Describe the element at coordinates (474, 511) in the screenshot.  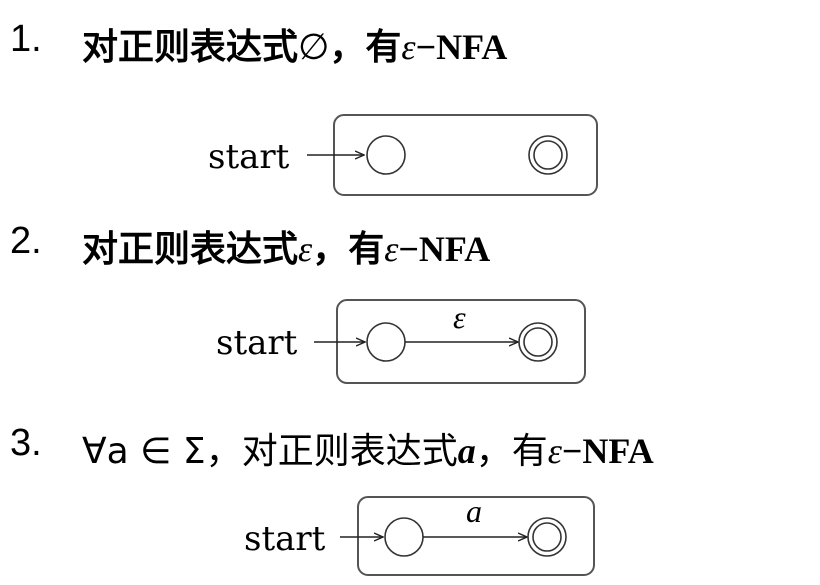
I see `transition-label: a` at that location.